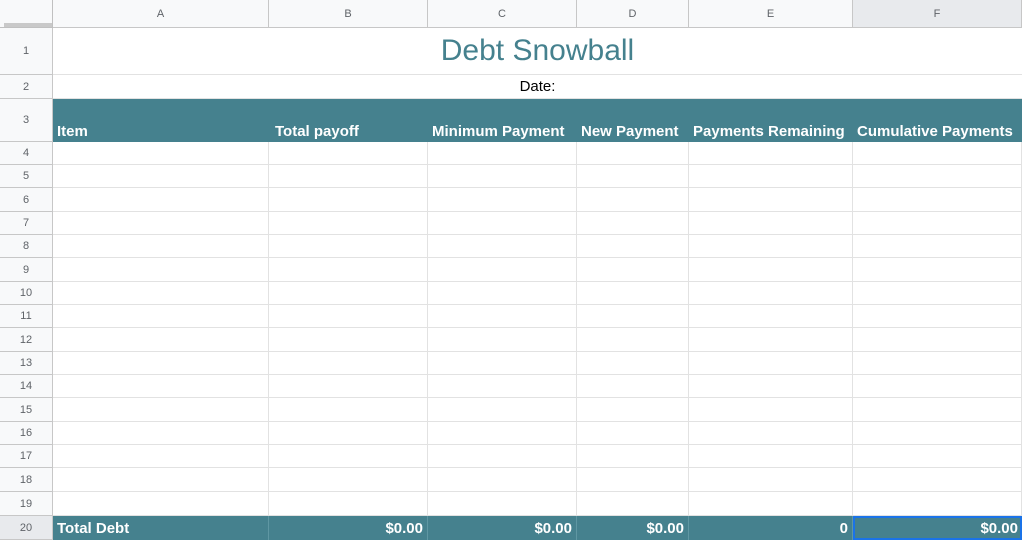 The width and height of the screenshot is (1024, 541). What do you see at coordinates (937, 14) in the screenshot?
I see `column-header-f: F` at bounding box center [937, 14].